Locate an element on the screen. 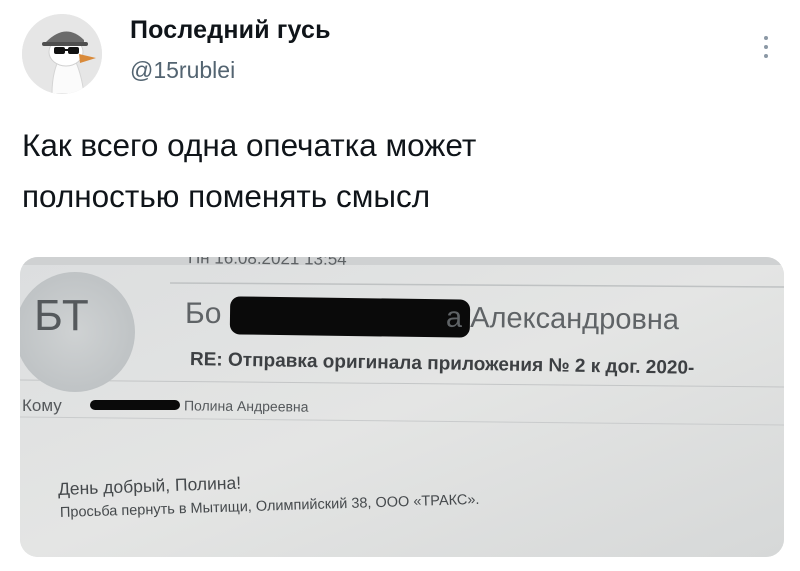 This screenshot has height=571, width=800. more-vertical-icon is located at coordinates (766, 47).